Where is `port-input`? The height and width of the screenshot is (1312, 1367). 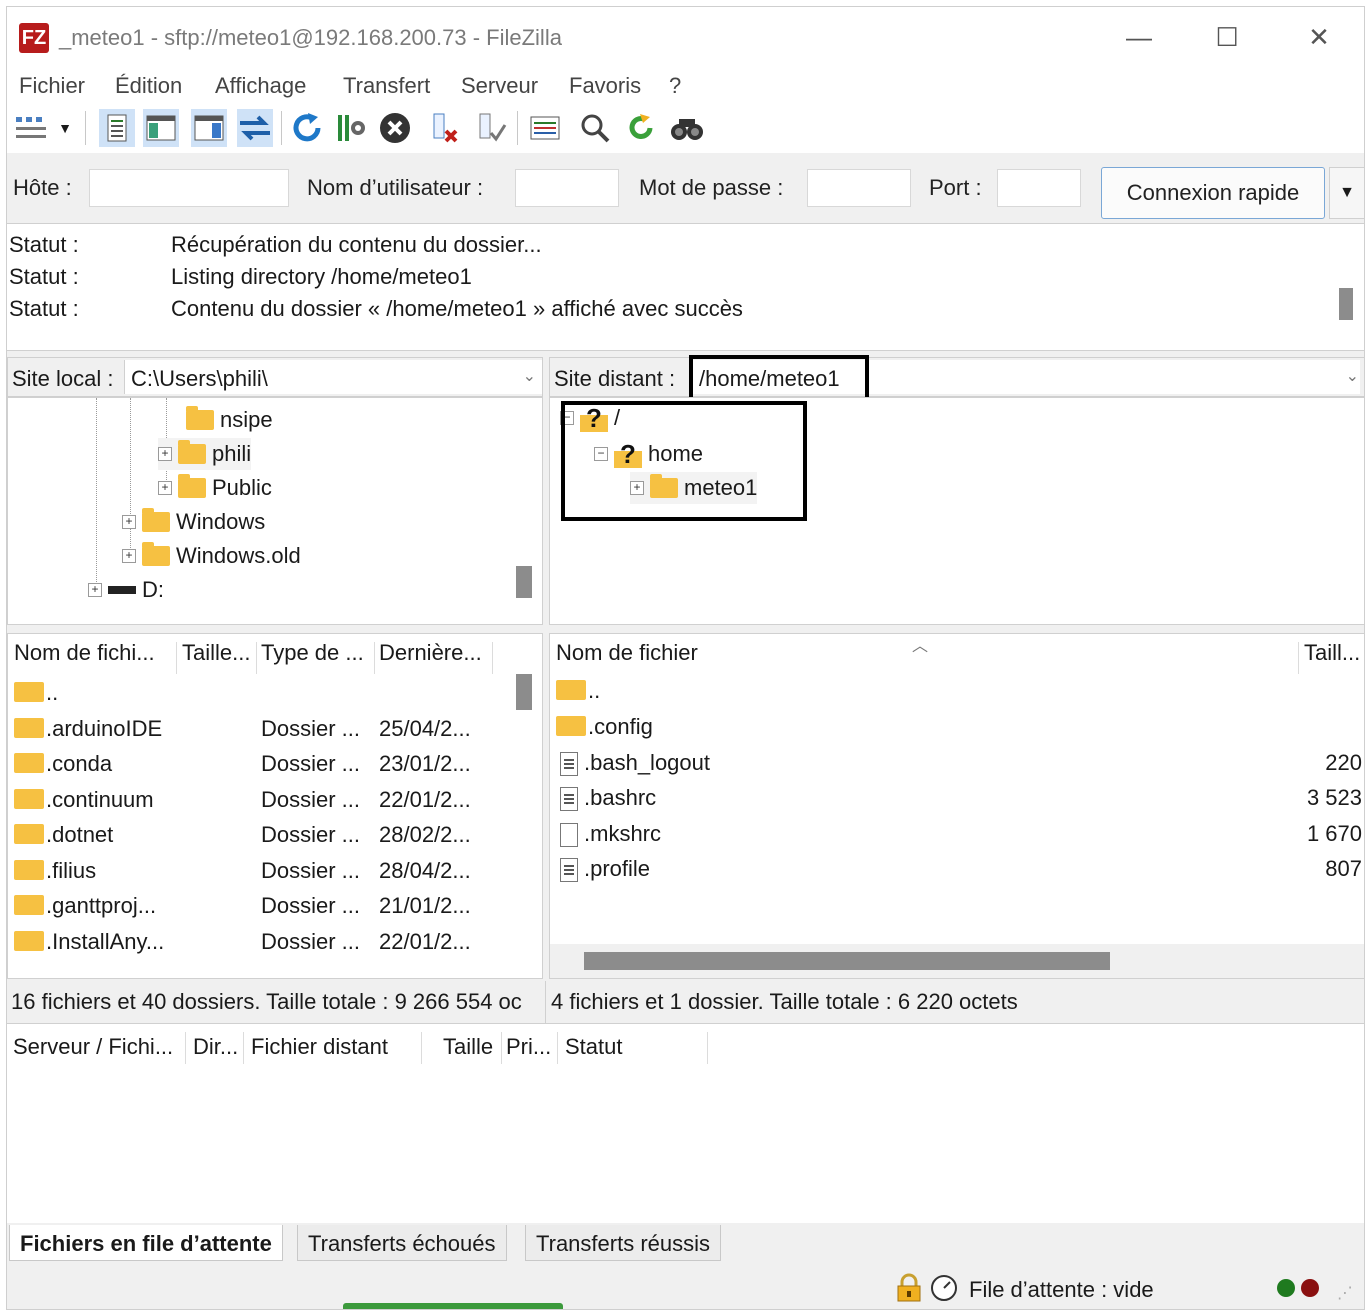
port-input is located at coordinates (1039, 188).